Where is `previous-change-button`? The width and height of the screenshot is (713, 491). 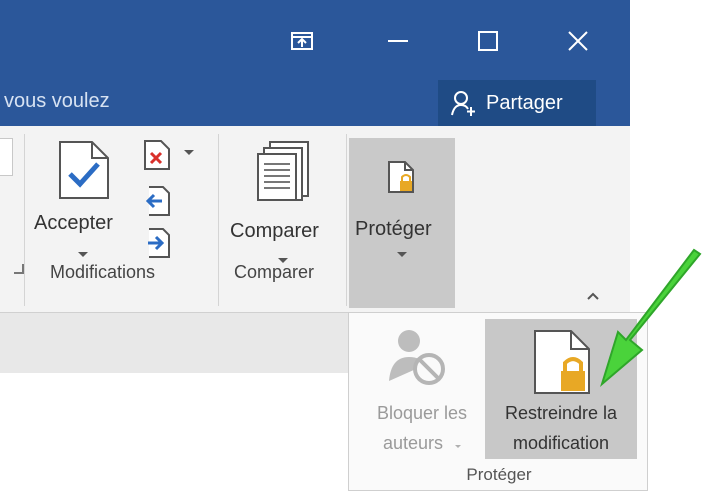
previous-change-button is located at coordinates (159, 202).